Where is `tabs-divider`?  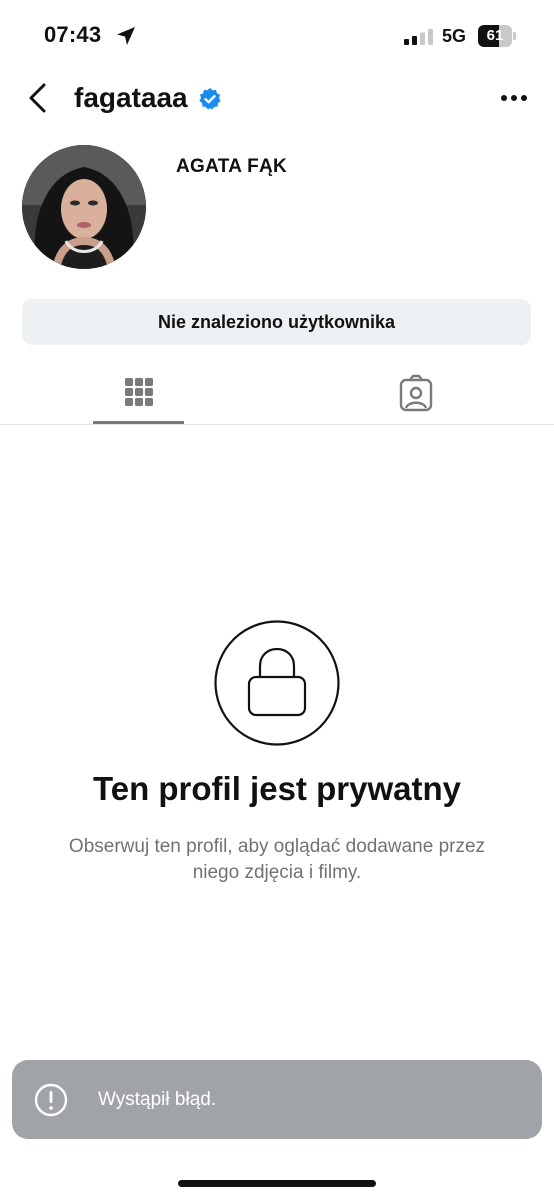
tabs-divider is located at coordinates (277, 424).